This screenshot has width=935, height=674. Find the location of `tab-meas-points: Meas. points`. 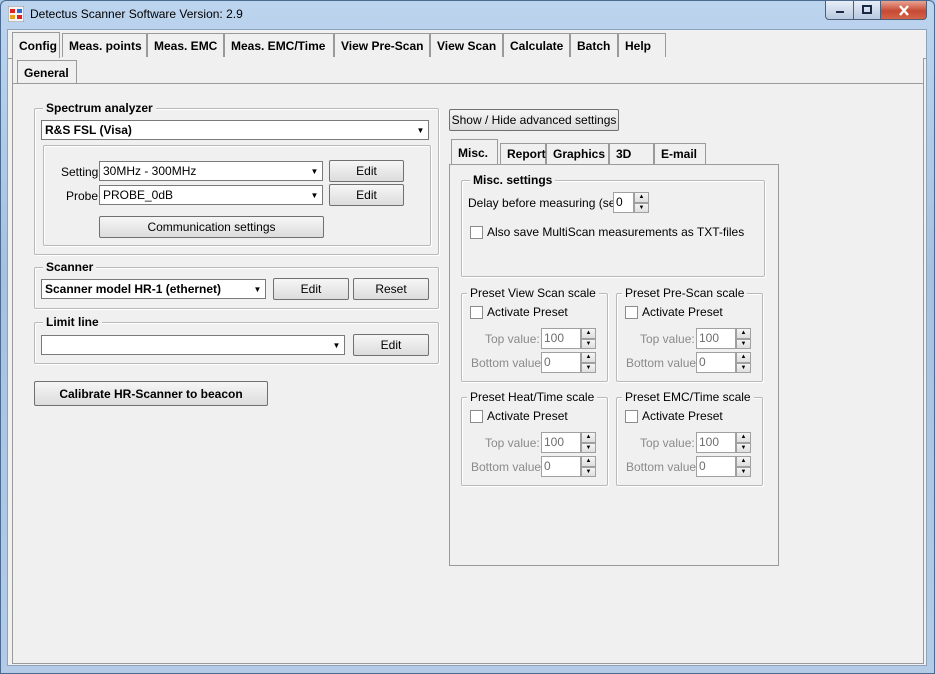

tab-meas-points: Meas. points is located at coordinates (104, 45).